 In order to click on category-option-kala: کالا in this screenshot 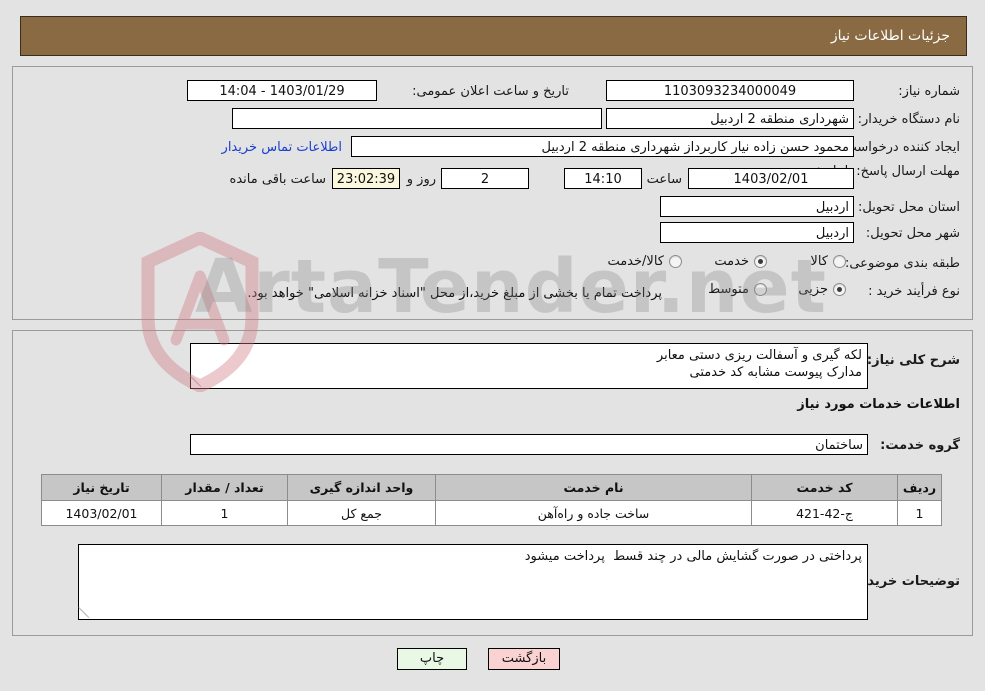, I will do `click(828, 261)`.